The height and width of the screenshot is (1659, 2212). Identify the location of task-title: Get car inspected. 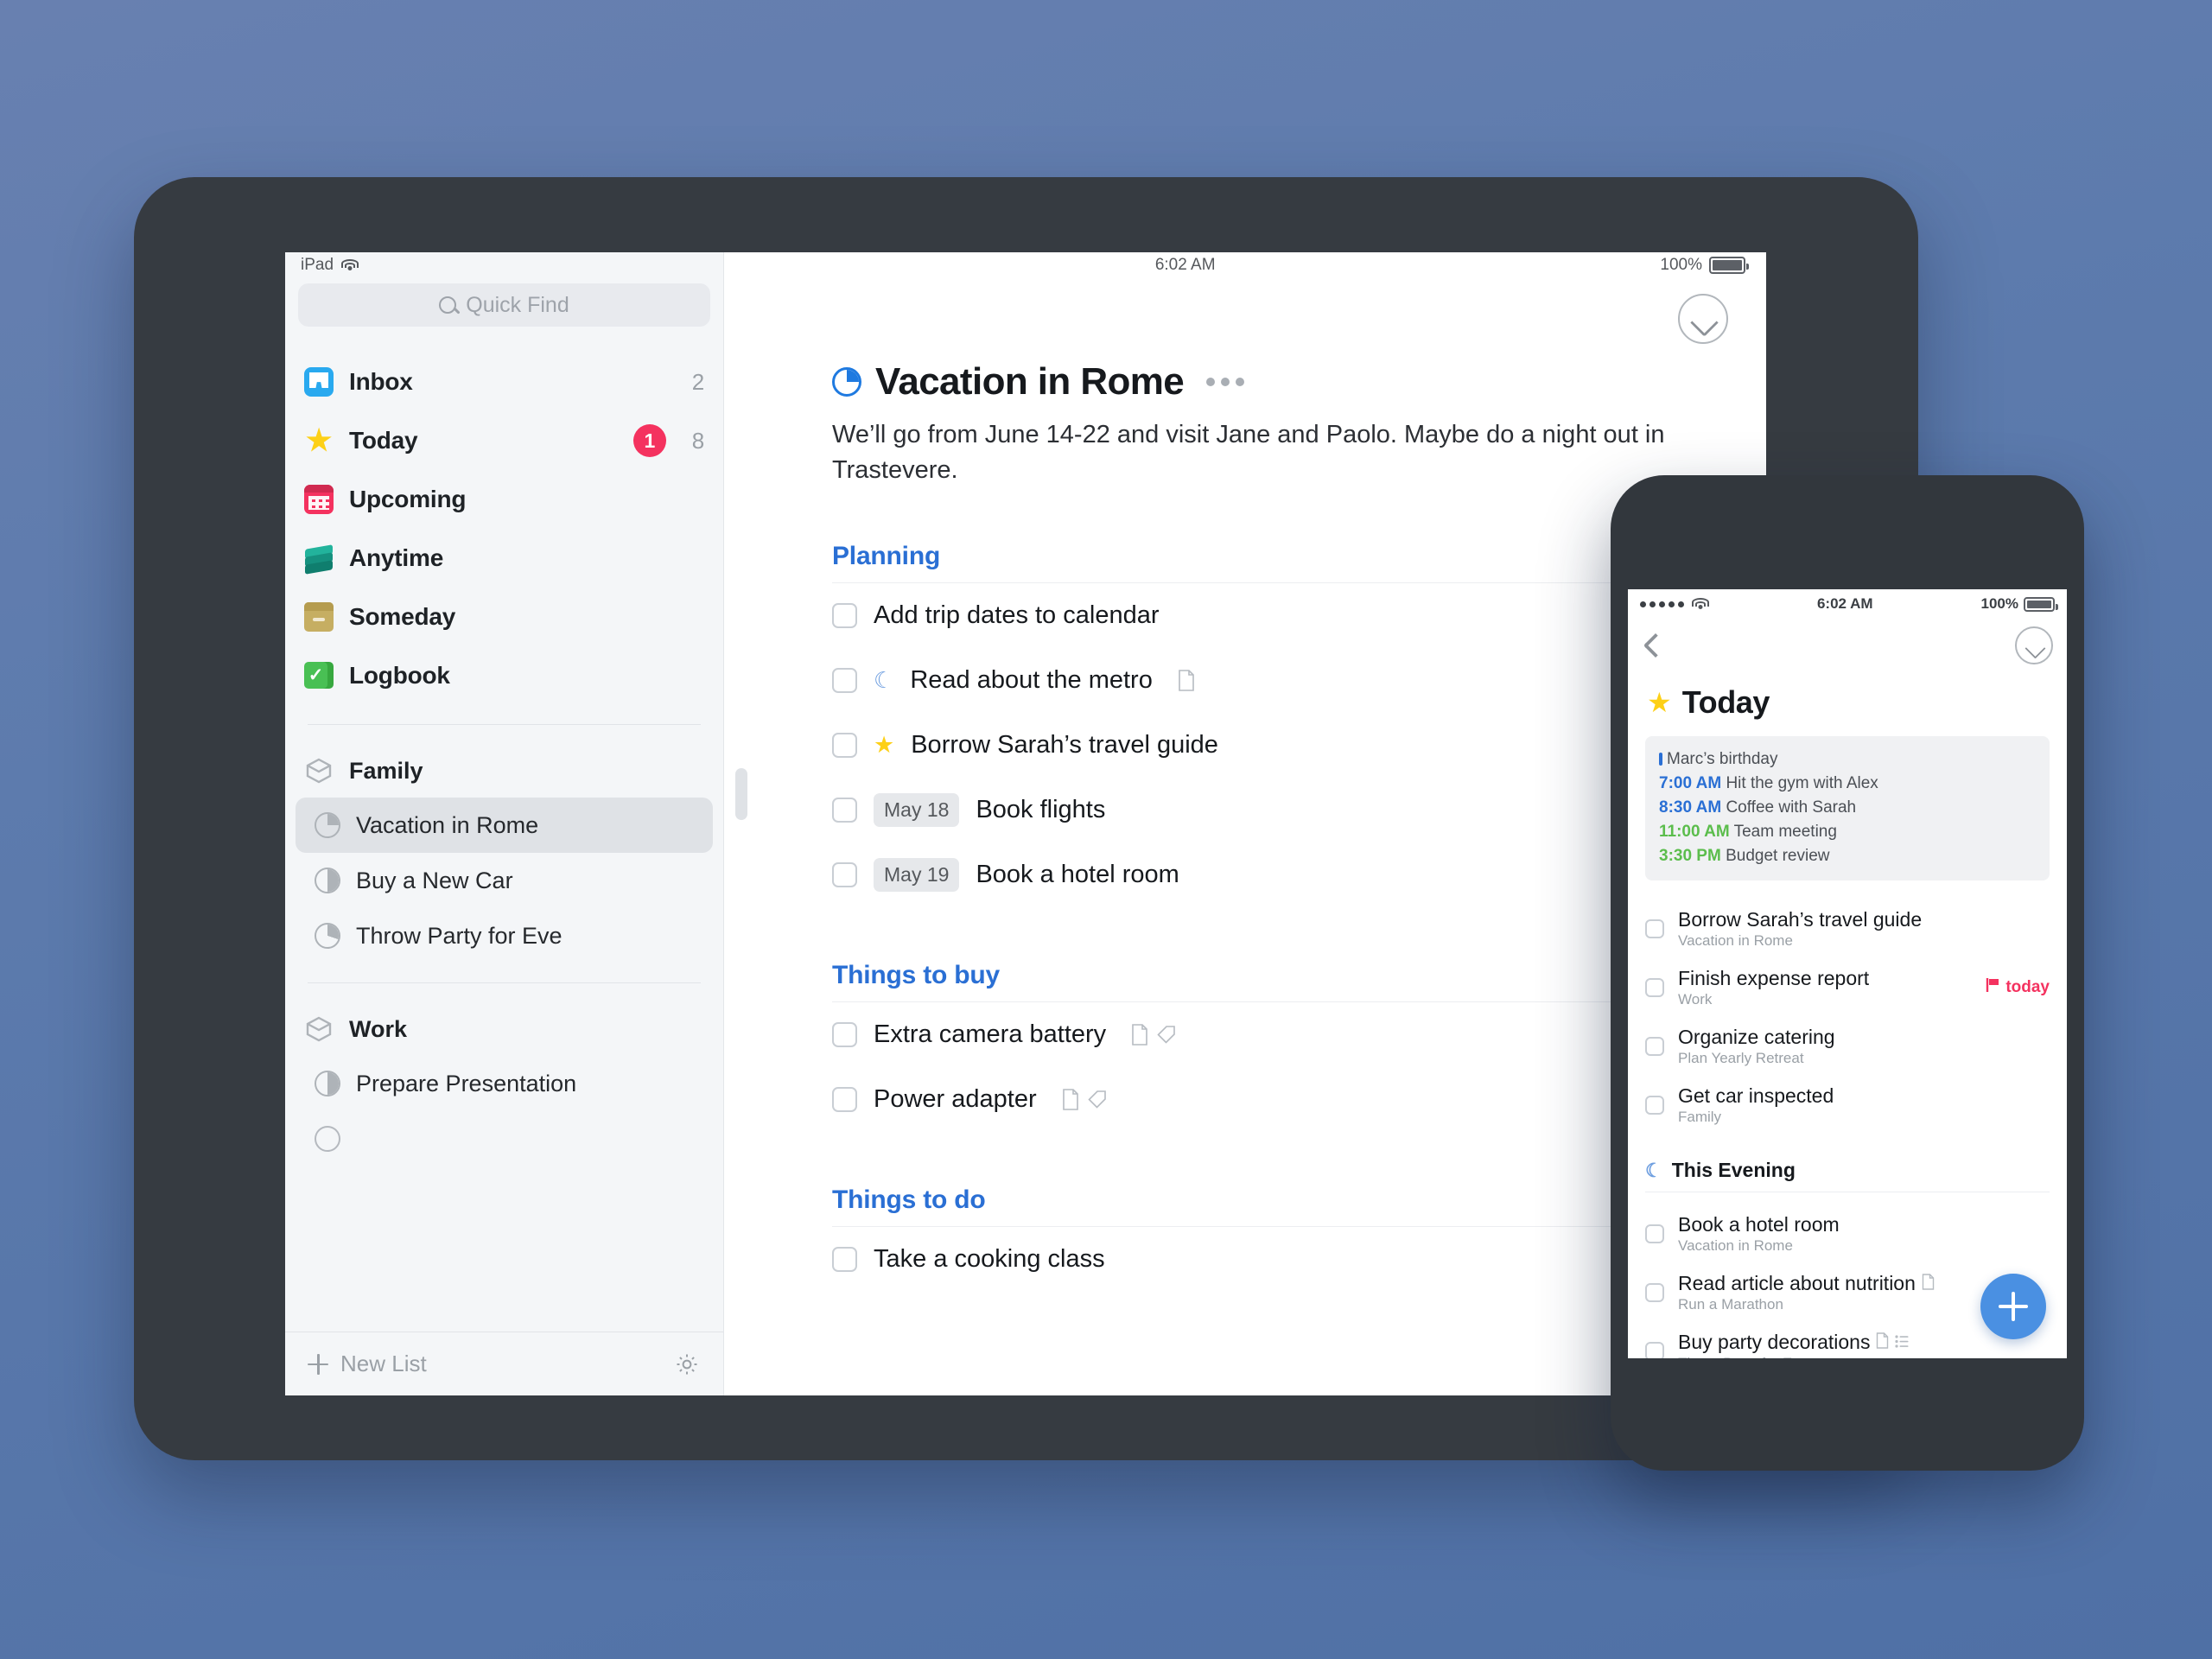
(1756, 1095).